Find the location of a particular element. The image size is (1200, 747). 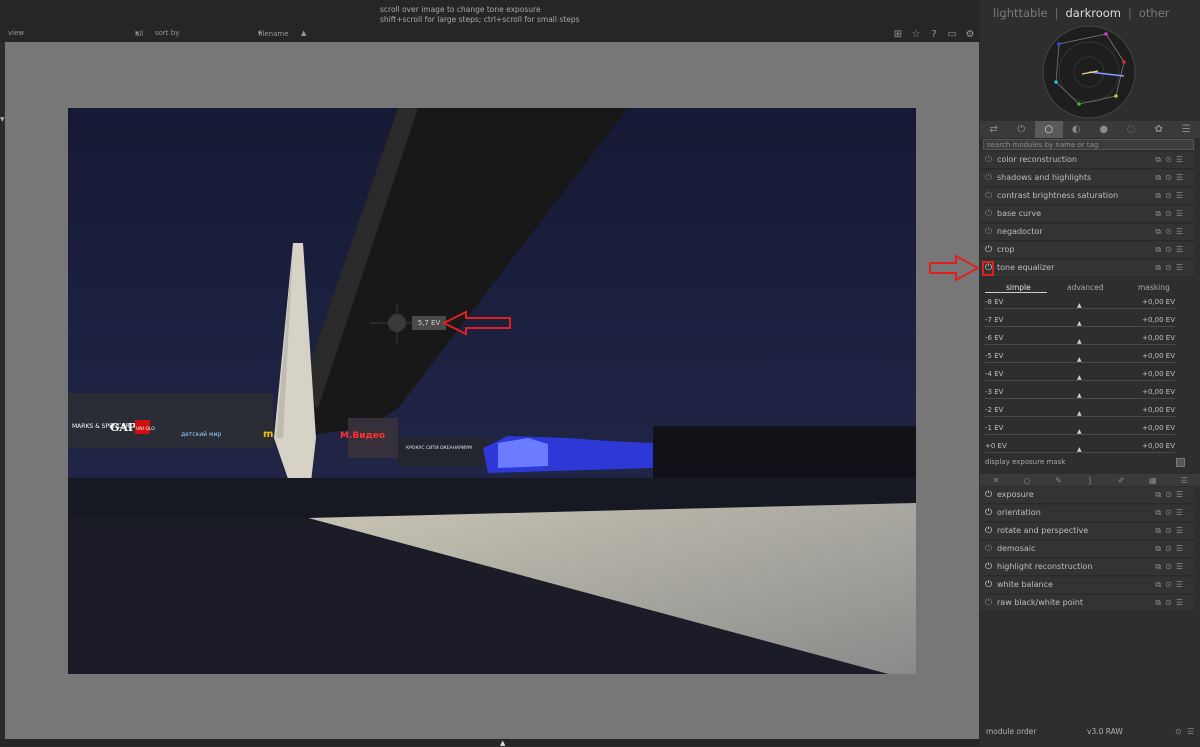

ev-slider: -3 EV+0,00 EV▲ is located at coordinates (1080, 395).